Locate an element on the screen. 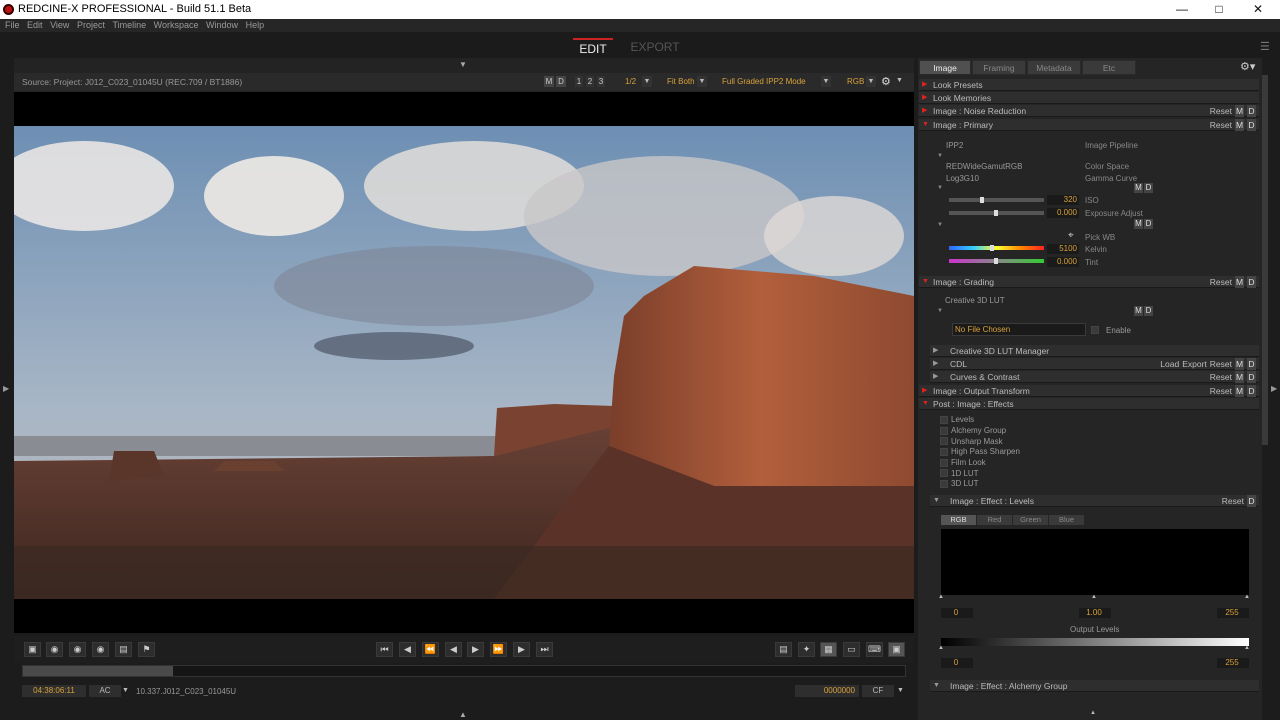 This screenshot has height=720, width=1280. output-high-handle-icon: ▲ is located at coordinates (1247, 648).